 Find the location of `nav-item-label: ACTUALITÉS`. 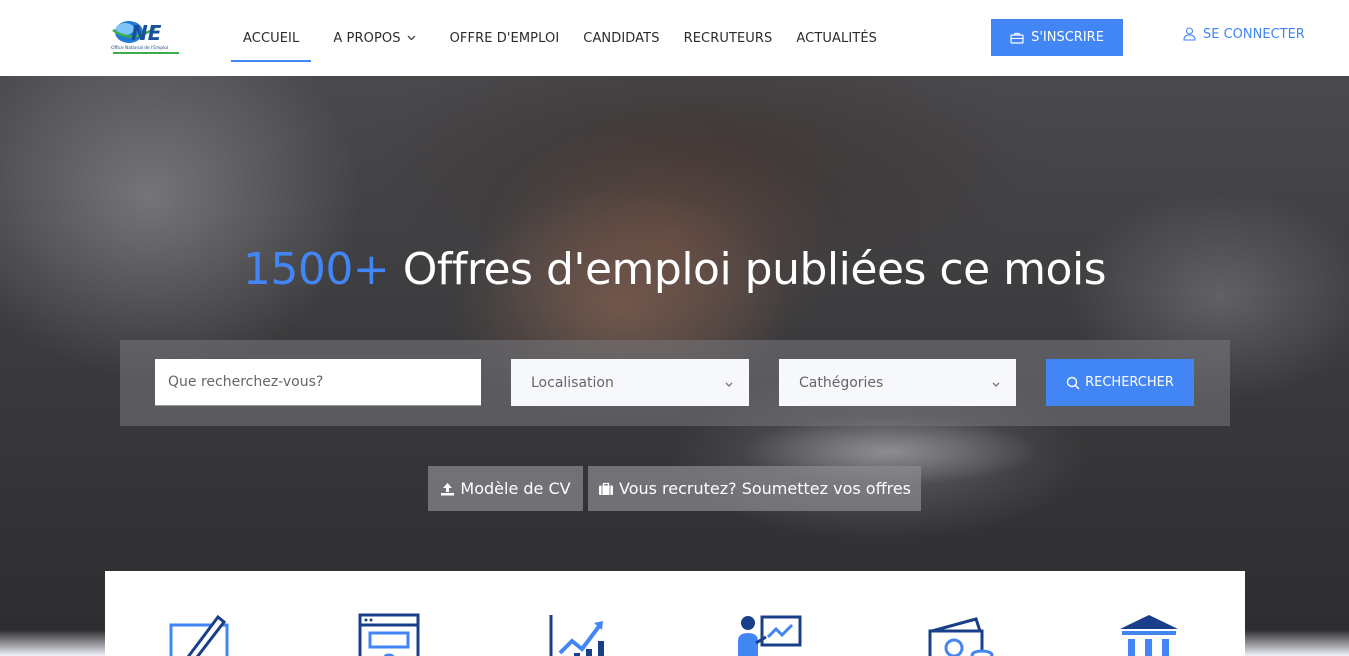

nav-item-label: ACTUALITÉS is located at coordinates (836, 38).